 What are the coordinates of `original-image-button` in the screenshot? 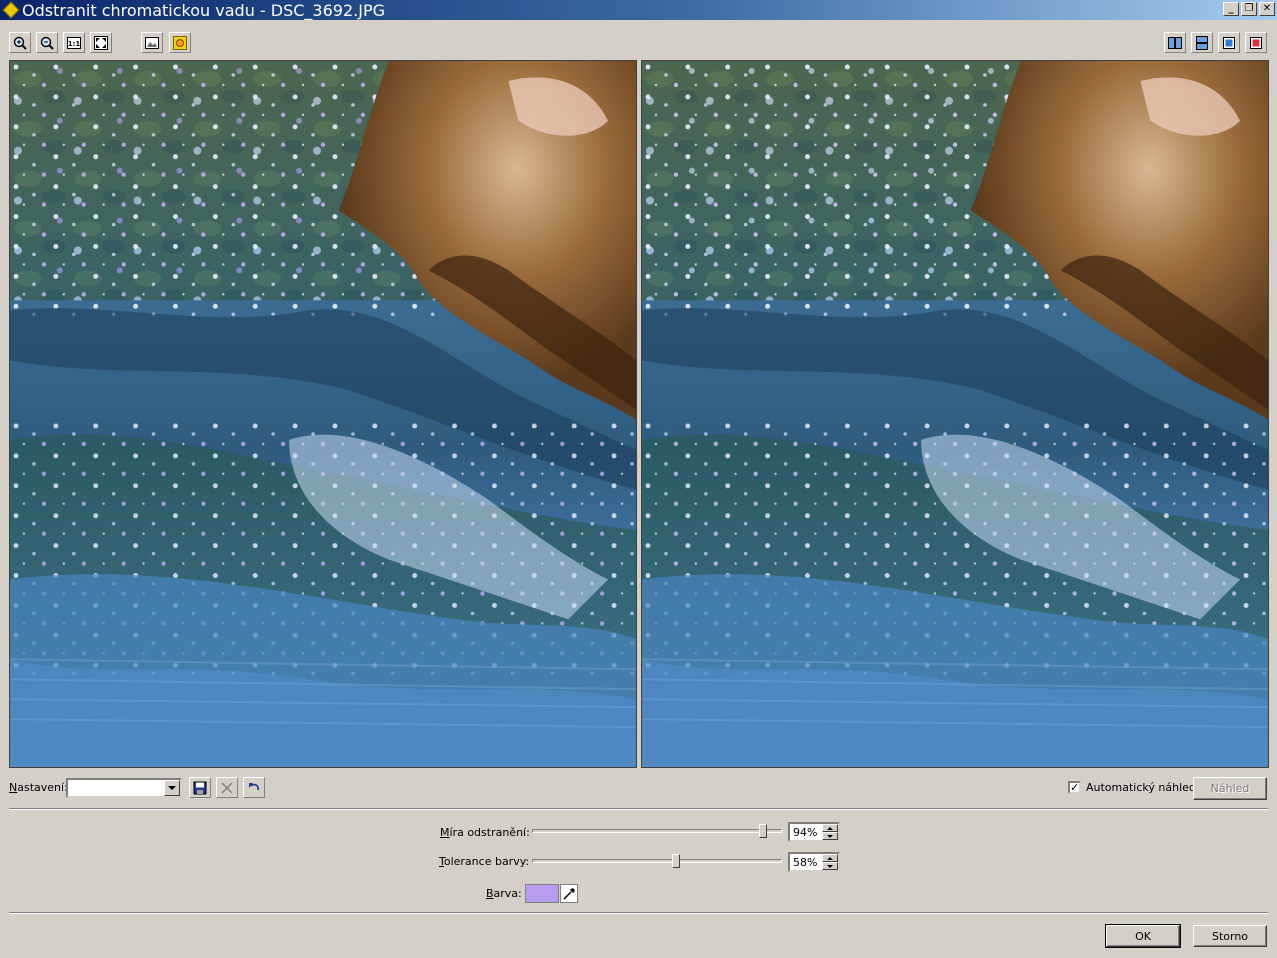 It's located at (152, 42).